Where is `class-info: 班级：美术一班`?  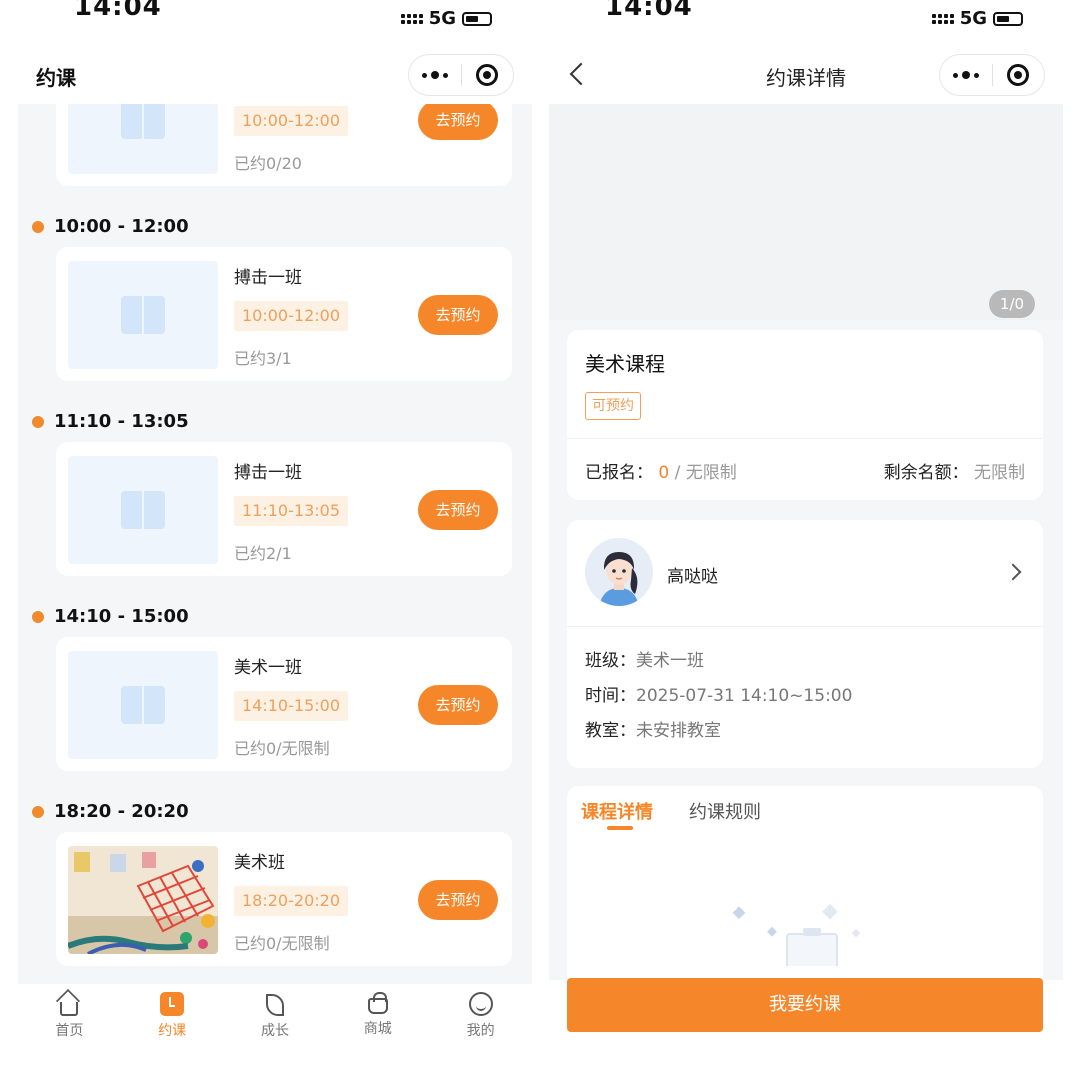
class-info: 班级：美术一班 is located at coordinates (644, 658).